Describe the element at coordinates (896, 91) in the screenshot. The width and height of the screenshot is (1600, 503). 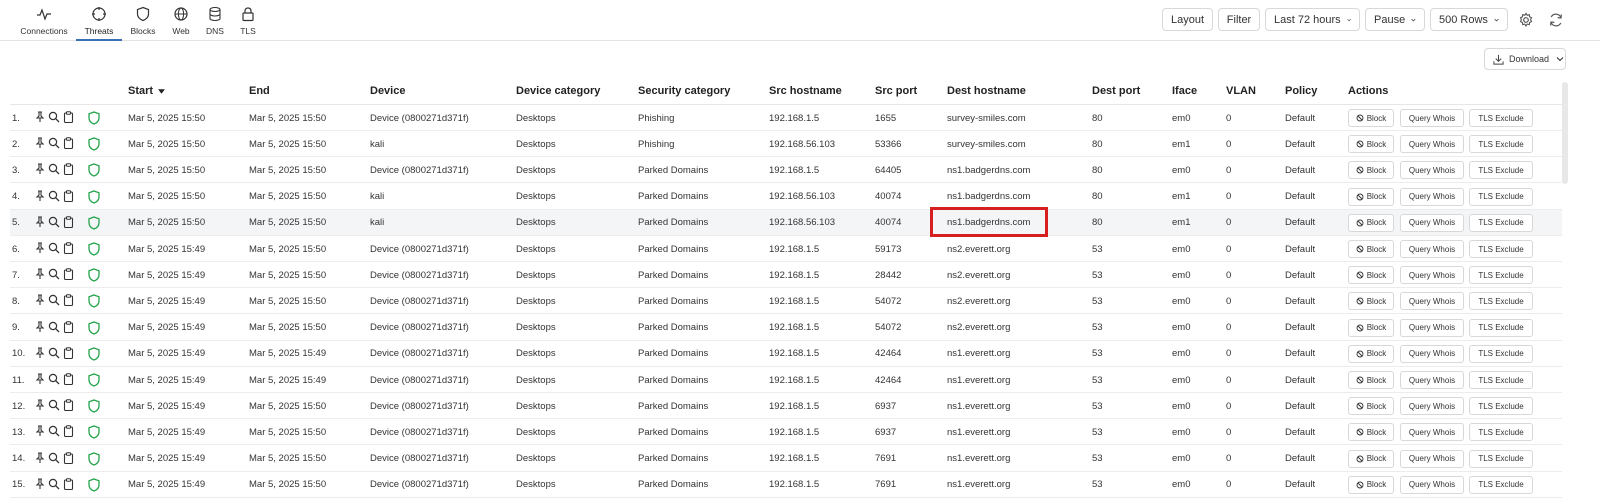
I see `column-header-src-port: Src port` at that location.